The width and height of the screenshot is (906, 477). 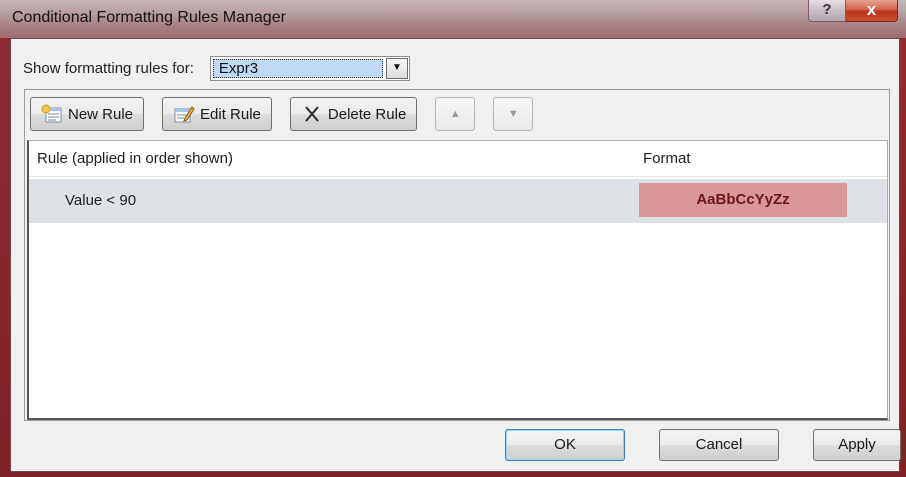 I want to click on show-rules-label: Show formatting rules for:, so click(x=108, y=68).